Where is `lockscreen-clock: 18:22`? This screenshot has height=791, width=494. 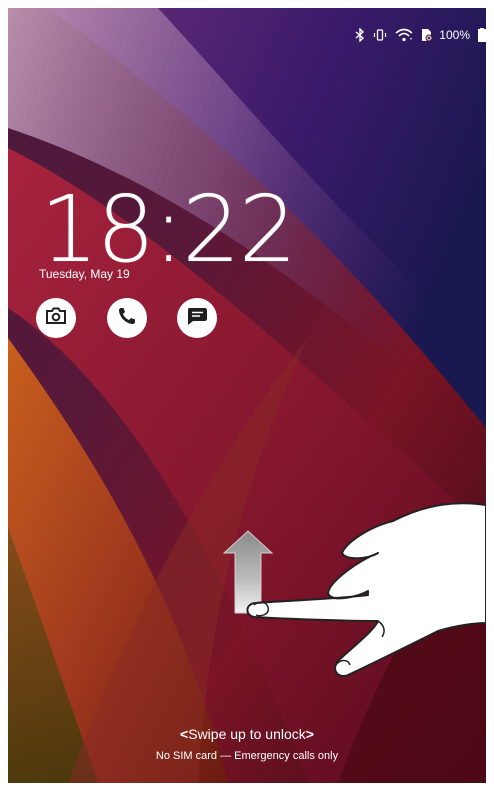
lockscreen-clock: 18:22 is located at coordinates (168, 229).